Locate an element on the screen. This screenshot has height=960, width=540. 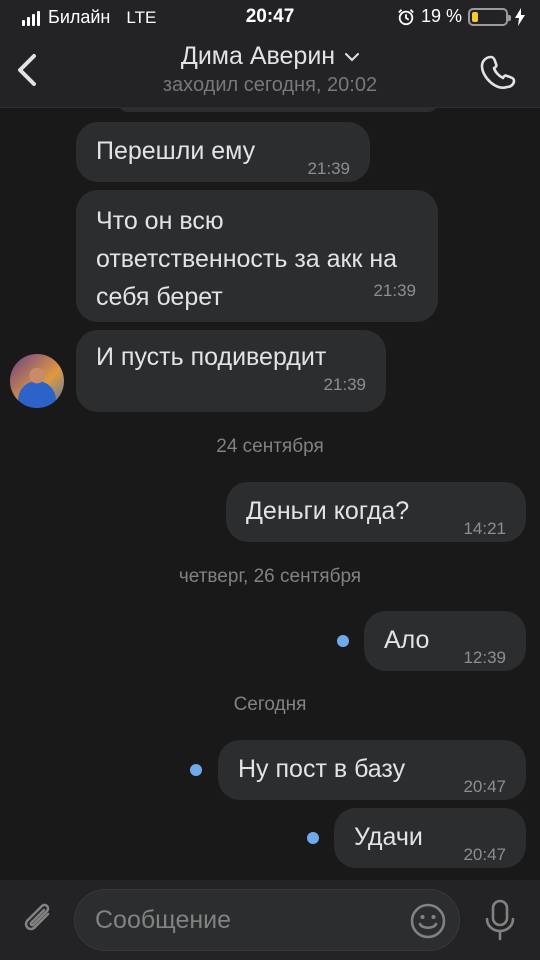
message-bubble: И пусть подивердит 21:39 is located at coordinates (231, 371).